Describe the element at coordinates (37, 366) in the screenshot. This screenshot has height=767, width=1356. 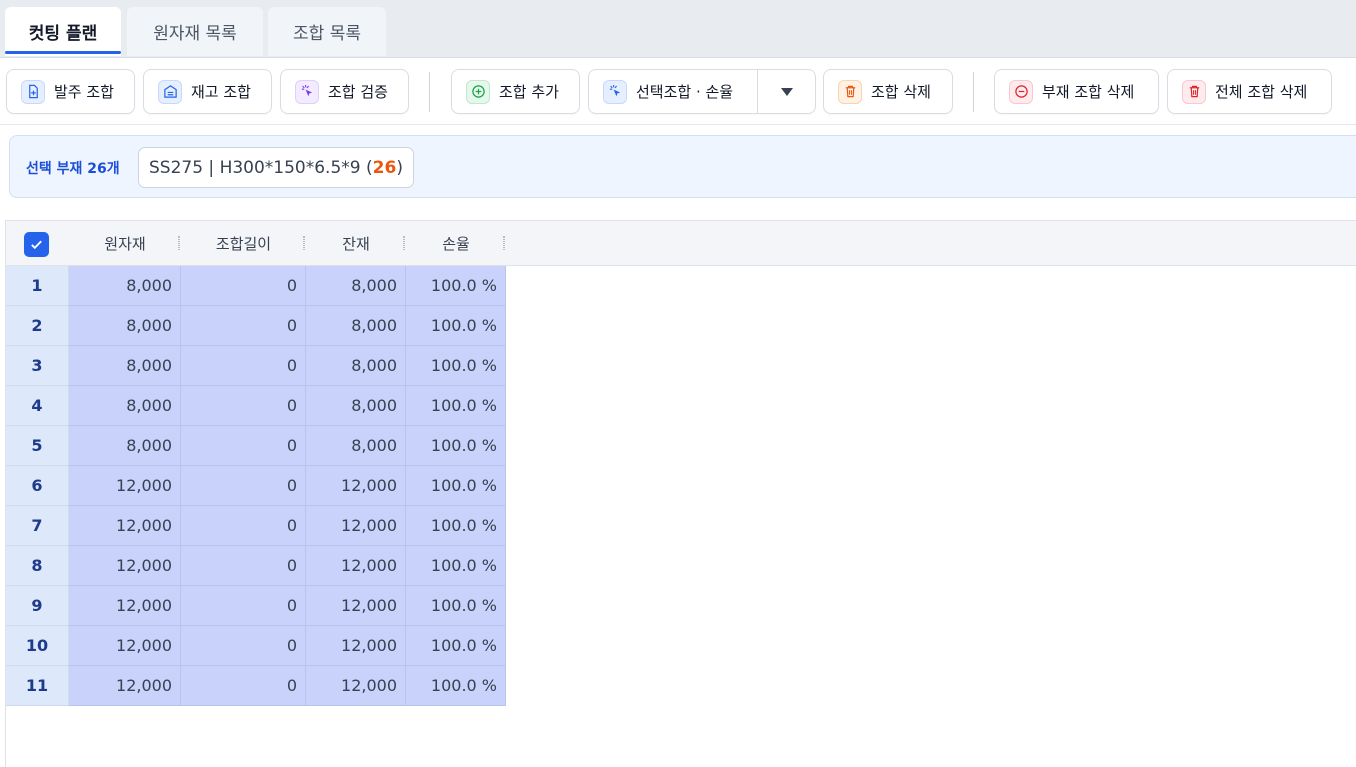
I see `row-number: 3` at that location.